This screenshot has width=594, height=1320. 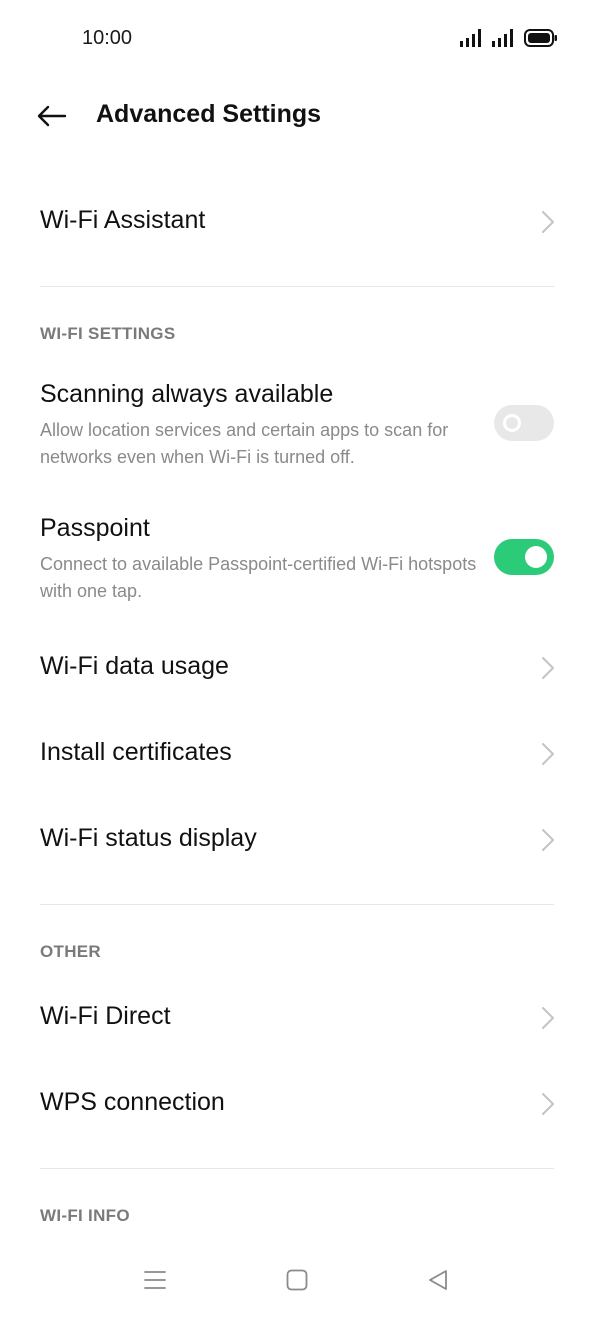 What do you see at coordinates (70, 951) in the screenshot?
I see `section-header-other: OTHER` at bounding box center [70, 951].